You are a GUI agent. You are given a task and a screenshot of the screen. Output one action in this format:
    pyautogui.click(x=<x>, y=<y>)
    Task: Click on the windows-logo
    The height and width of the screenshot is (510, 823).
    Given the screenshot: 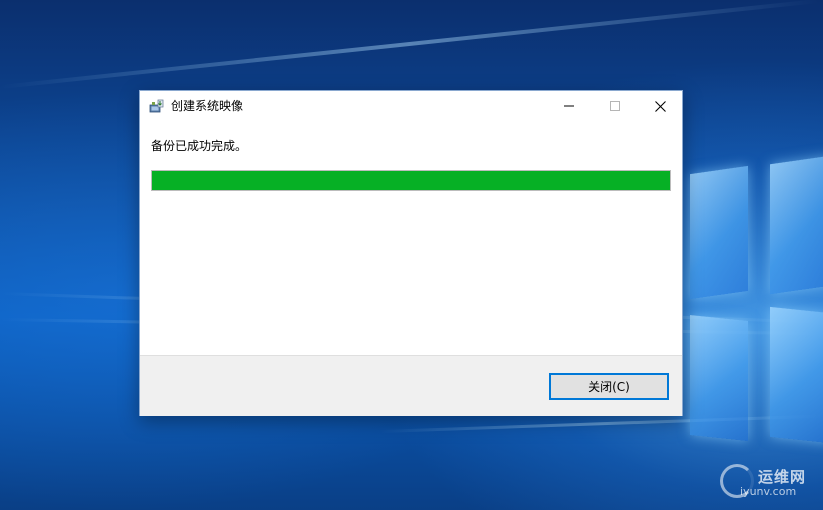 What is the action you would take?
    pyautogui.click(x=756, y=315)
    